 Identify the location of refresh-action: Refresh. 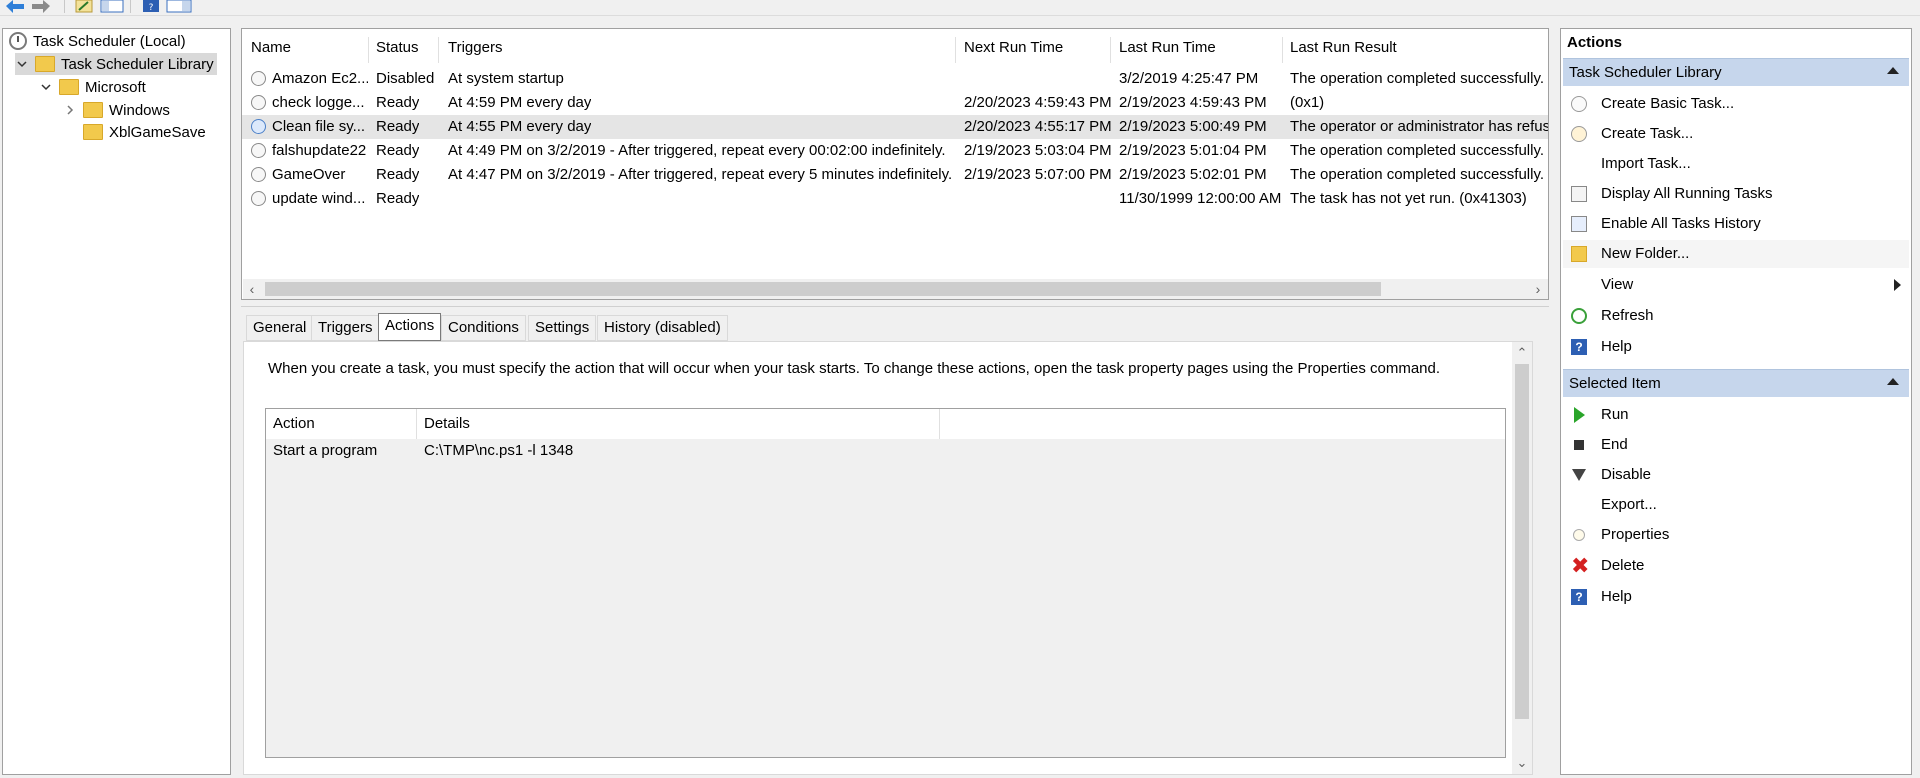
(1736, 316).